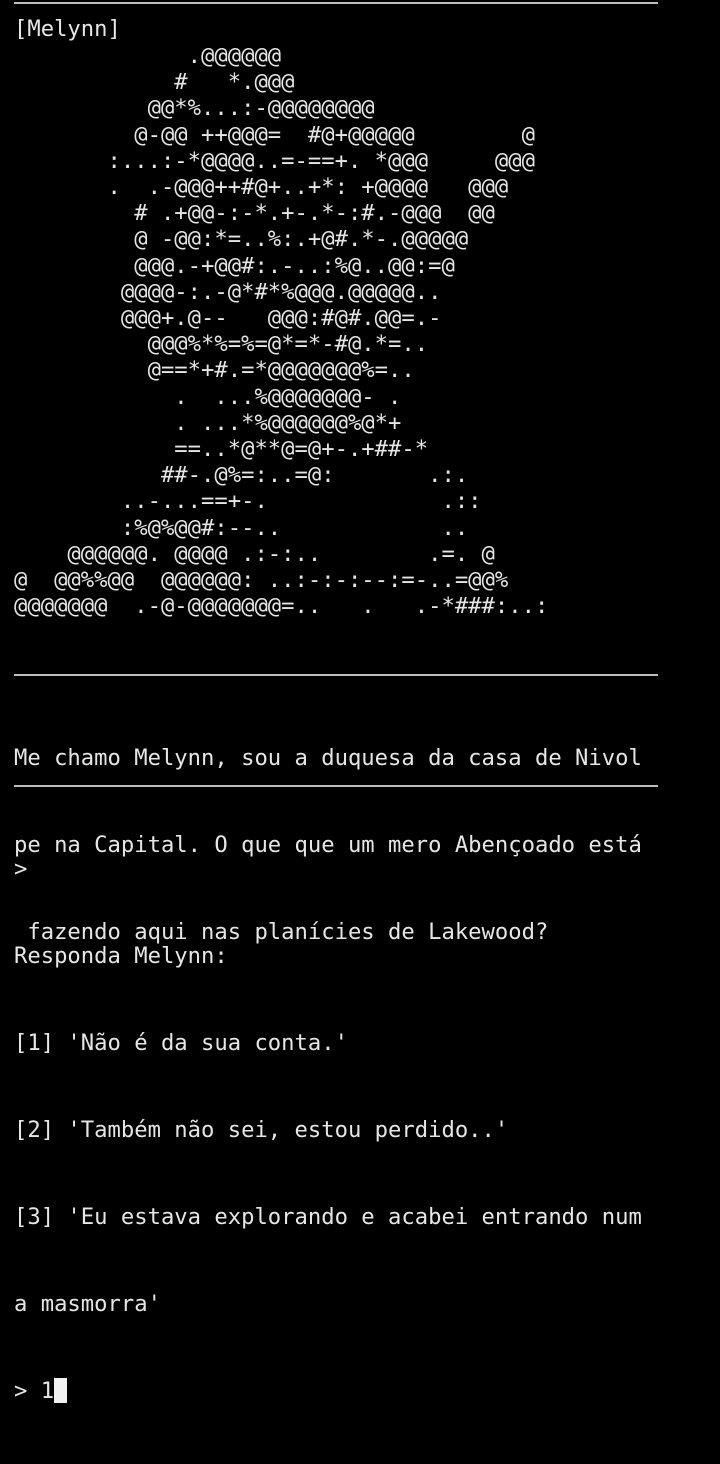  Describe the element at coordinates (241, 475) in the screenshot. I see `ascii-line: ##-.@%=:..=@: .:.` at that location.